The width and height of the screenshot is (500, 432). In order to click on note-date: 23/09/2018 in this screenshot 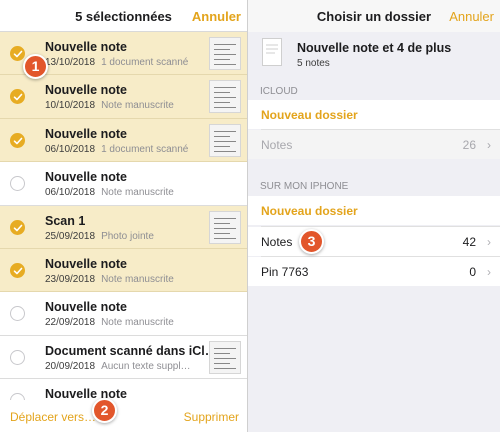, I will do `click(70, 279)`.